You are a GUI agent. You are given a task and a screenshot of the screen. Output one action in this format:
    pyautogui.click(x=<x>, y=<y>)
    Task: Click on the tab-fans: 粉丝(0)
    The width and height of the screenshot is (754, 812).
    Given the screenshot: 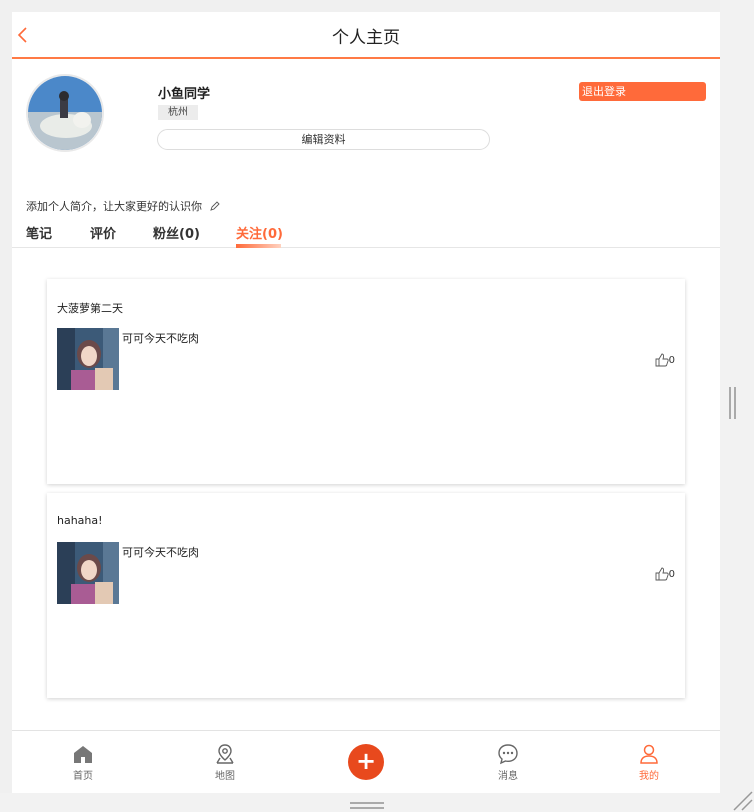 What is the action you would take?
    pyautogui.click(x=176, y=232)
    